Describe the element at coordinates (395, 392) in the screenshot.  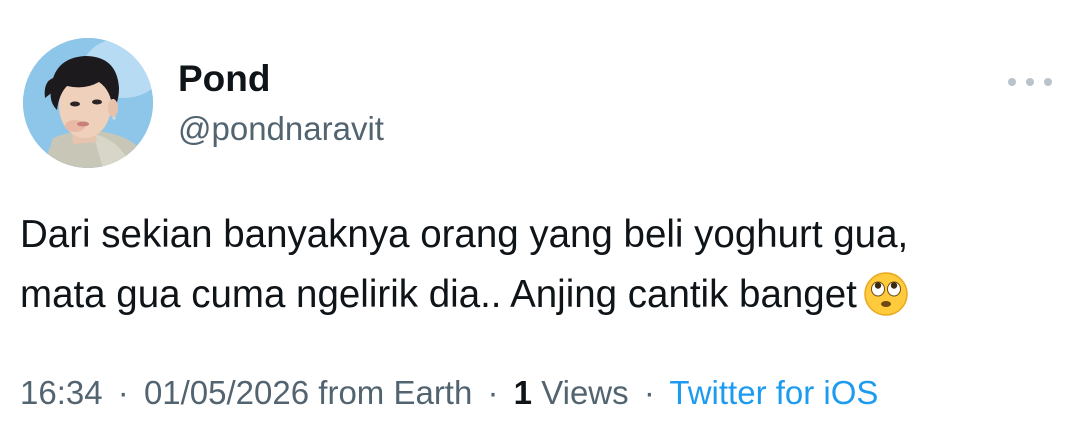
I see `tweet-location: from Earth` at that location.